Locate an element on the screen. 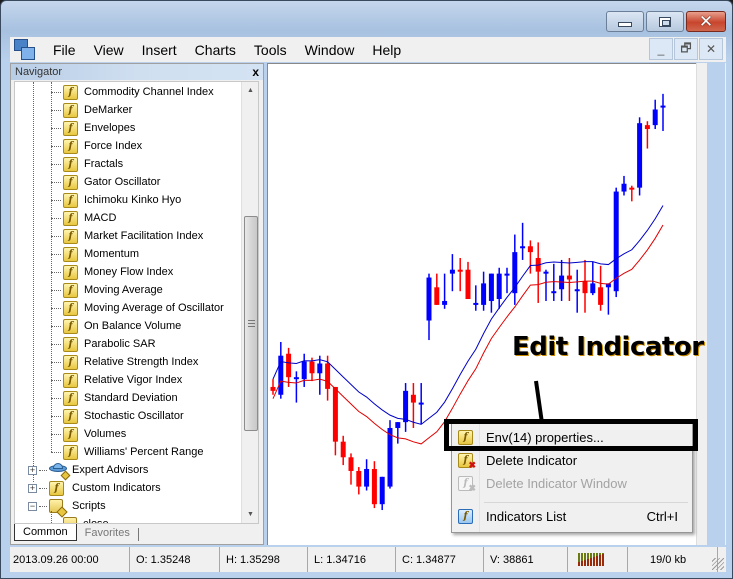 This screenshot has height=579, width=733. navigator-indicator-item: f Moving Average is located at coordinates (107, 290).